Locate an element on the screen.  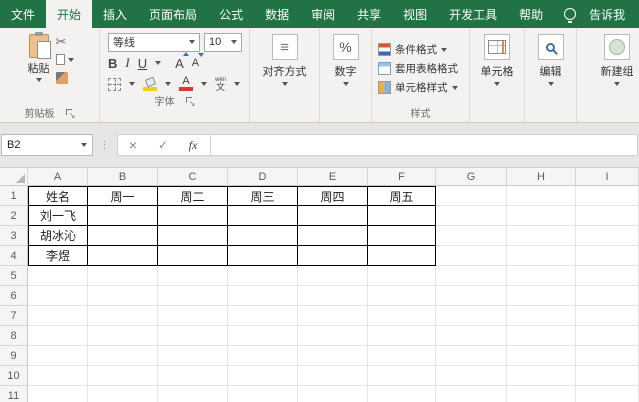
row-header-3: 3 is located at coordinates (14, 236).